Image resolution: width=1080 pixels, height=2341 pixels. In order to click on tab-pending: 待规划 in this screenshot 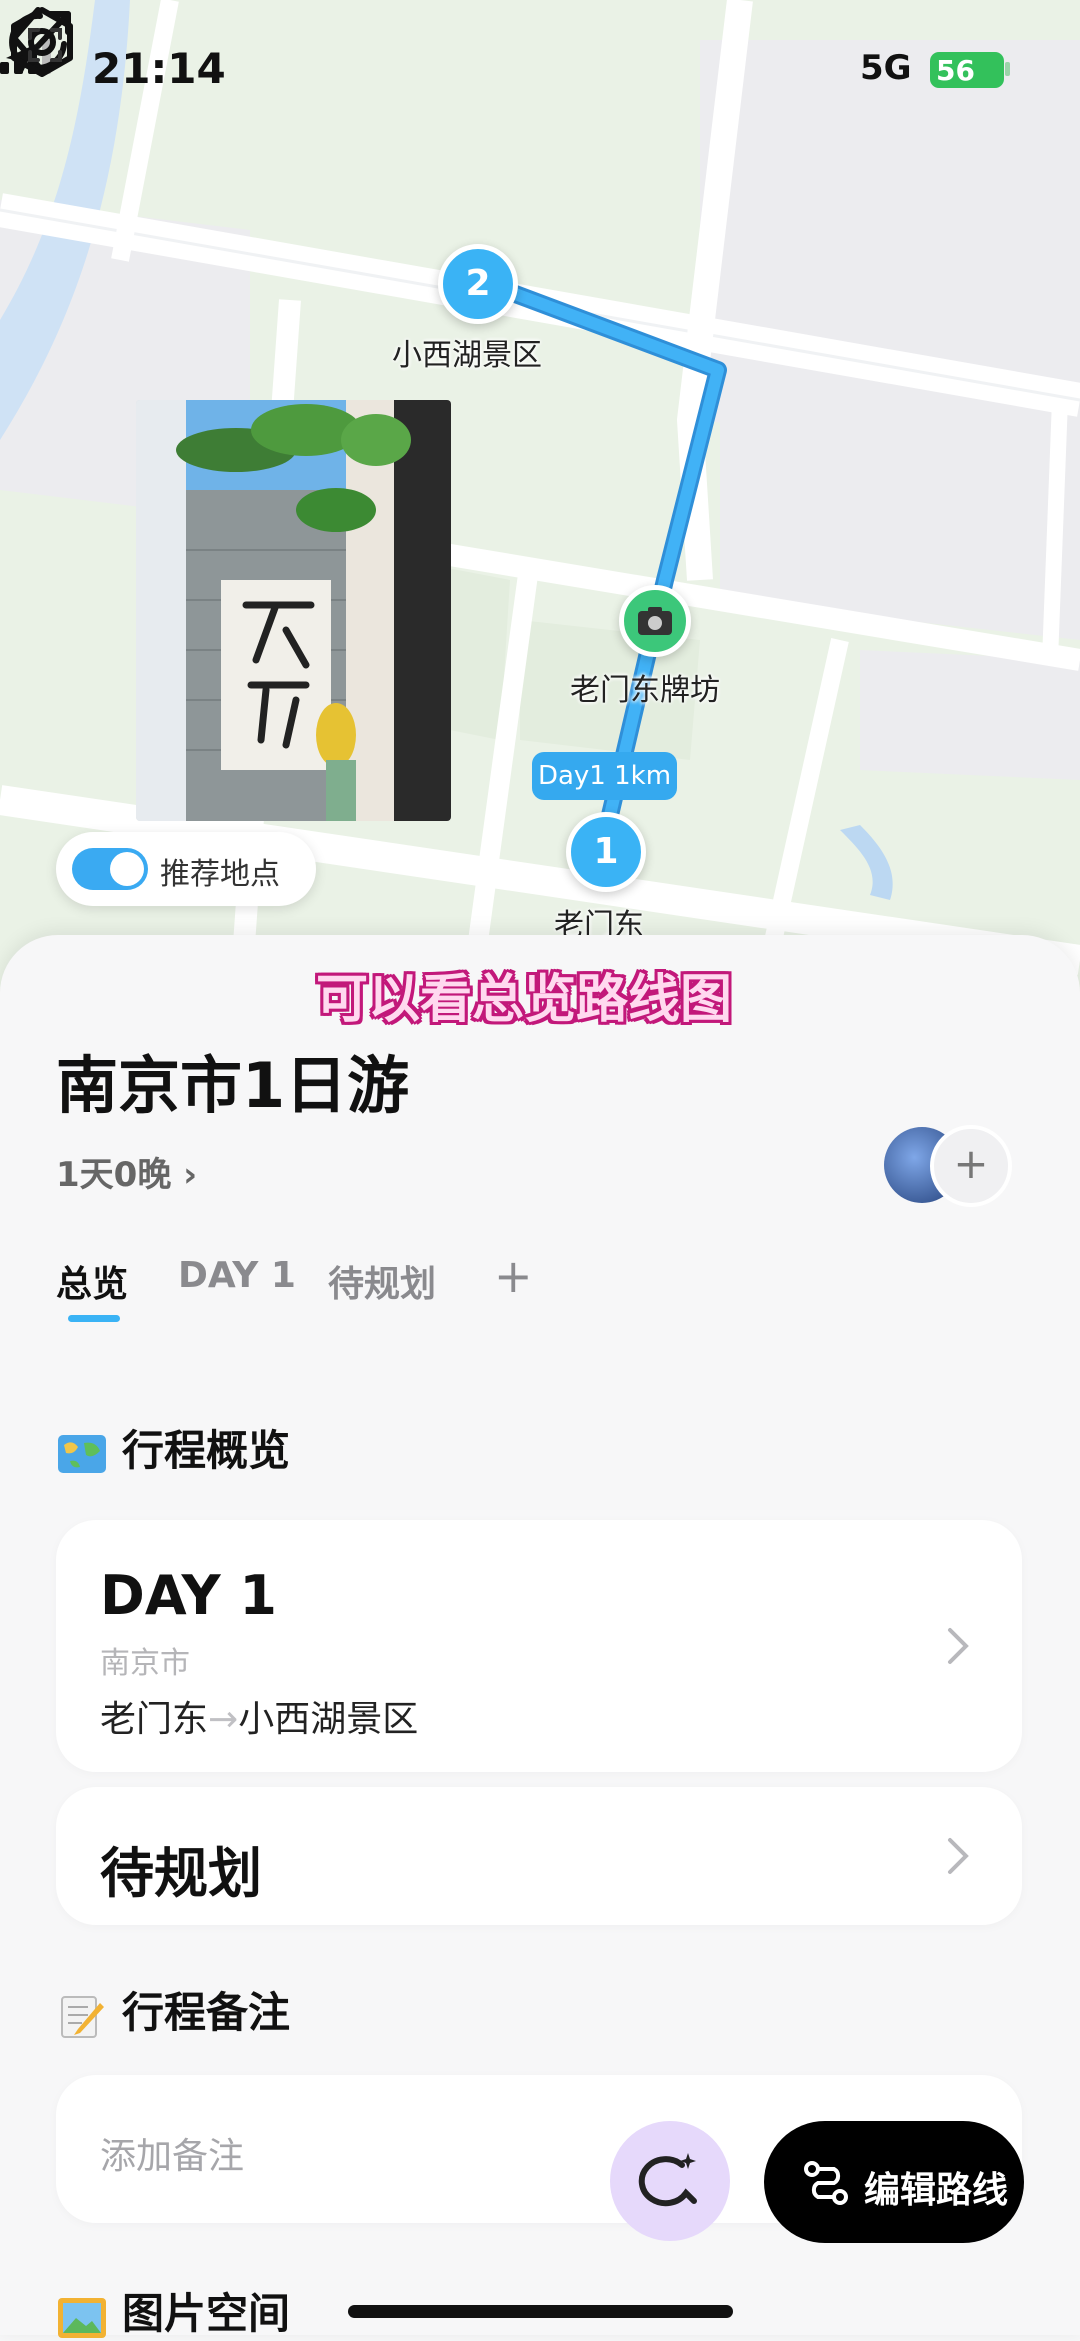, I will do `click(382, 1281)`.